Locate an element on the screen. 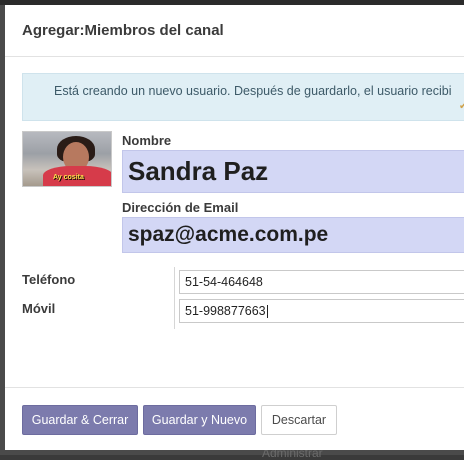 The image size is (464, 460). dialog-title: Agregar:Miembros del canal is located at coordinates (123, 30).